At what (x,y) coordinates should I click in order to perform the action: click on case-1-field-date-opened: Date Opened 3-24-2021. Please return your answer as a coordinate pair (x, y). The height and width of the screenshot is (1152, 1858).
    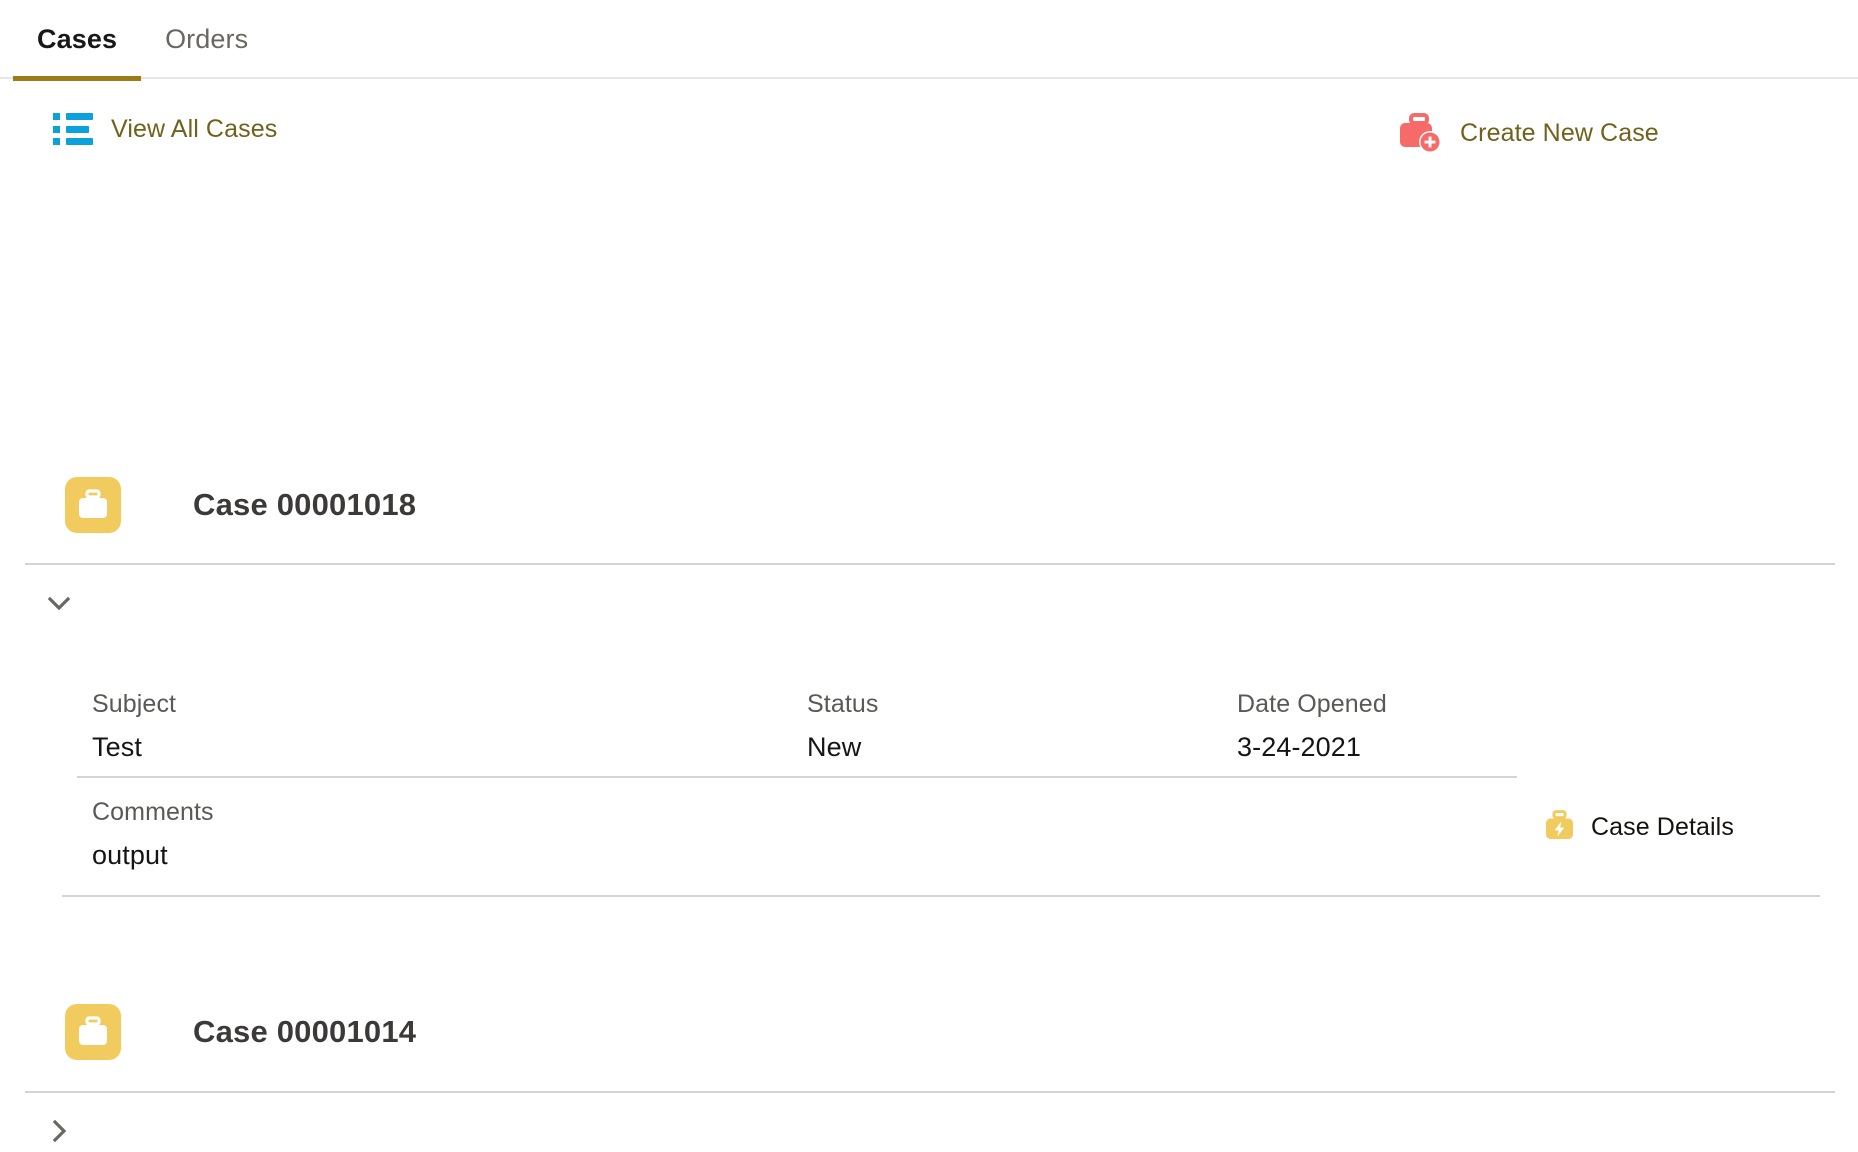
    Looking at the image, I should click on (1312, 726).